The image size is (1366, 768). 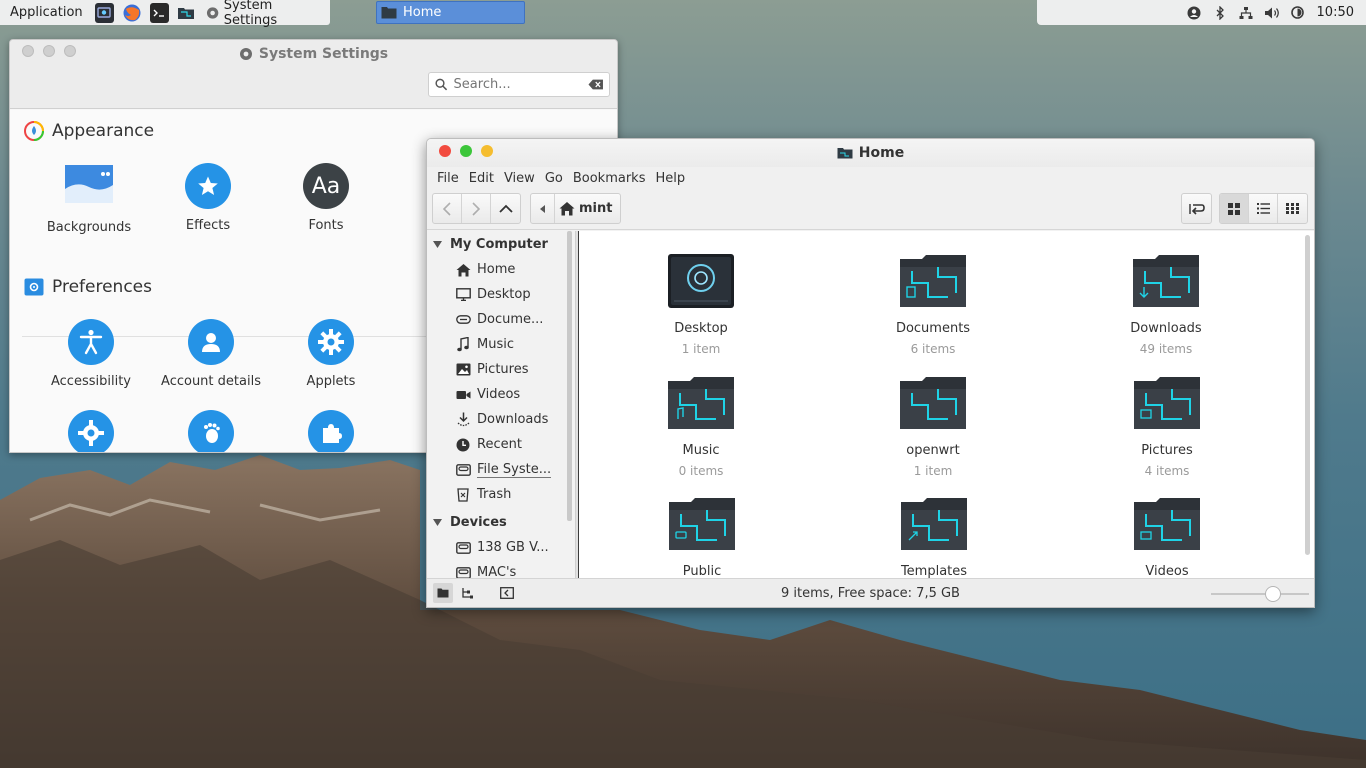 I want to click on effects-item: Effects, so click(x=208, y=198).